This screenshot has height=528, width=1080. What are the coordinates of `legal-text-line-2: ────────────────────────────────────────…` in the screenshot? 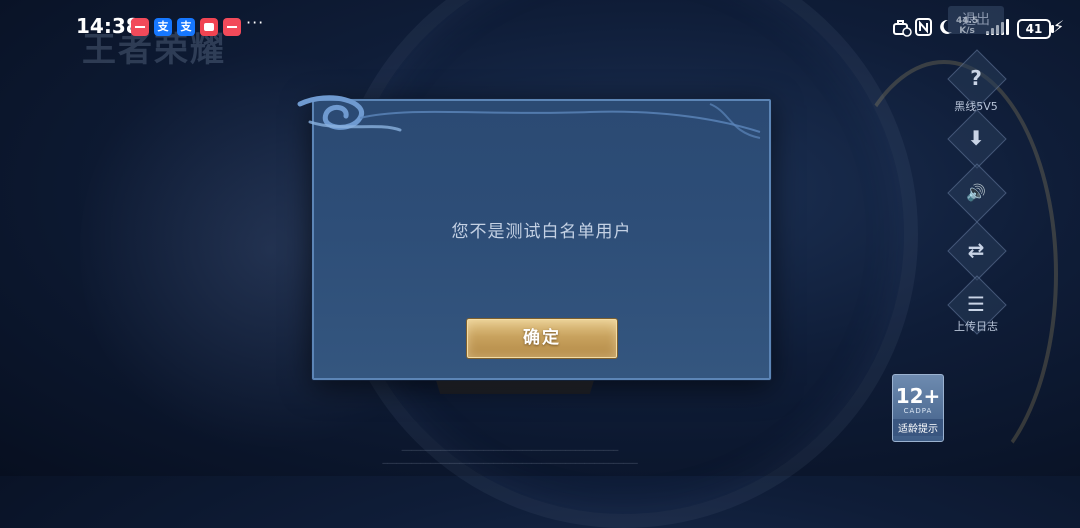 It's located at (510, 463).